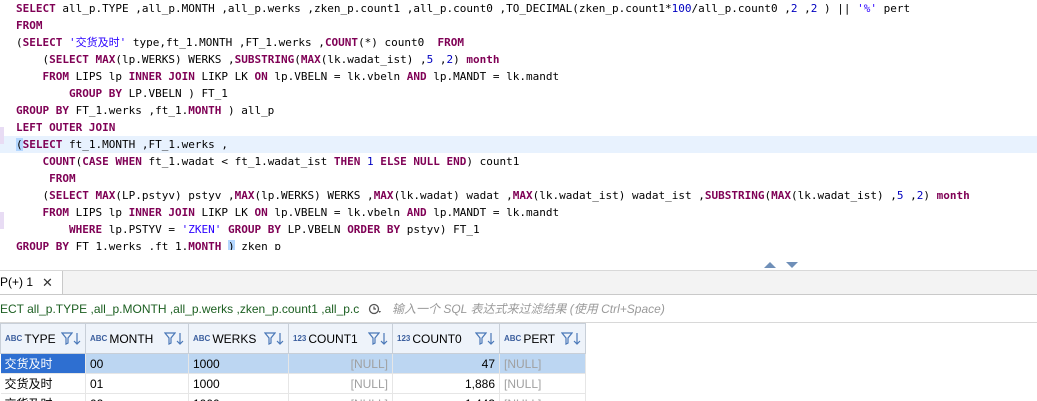  I want to click on column-header-count1: 123 COUNT1, so click(340, 338).